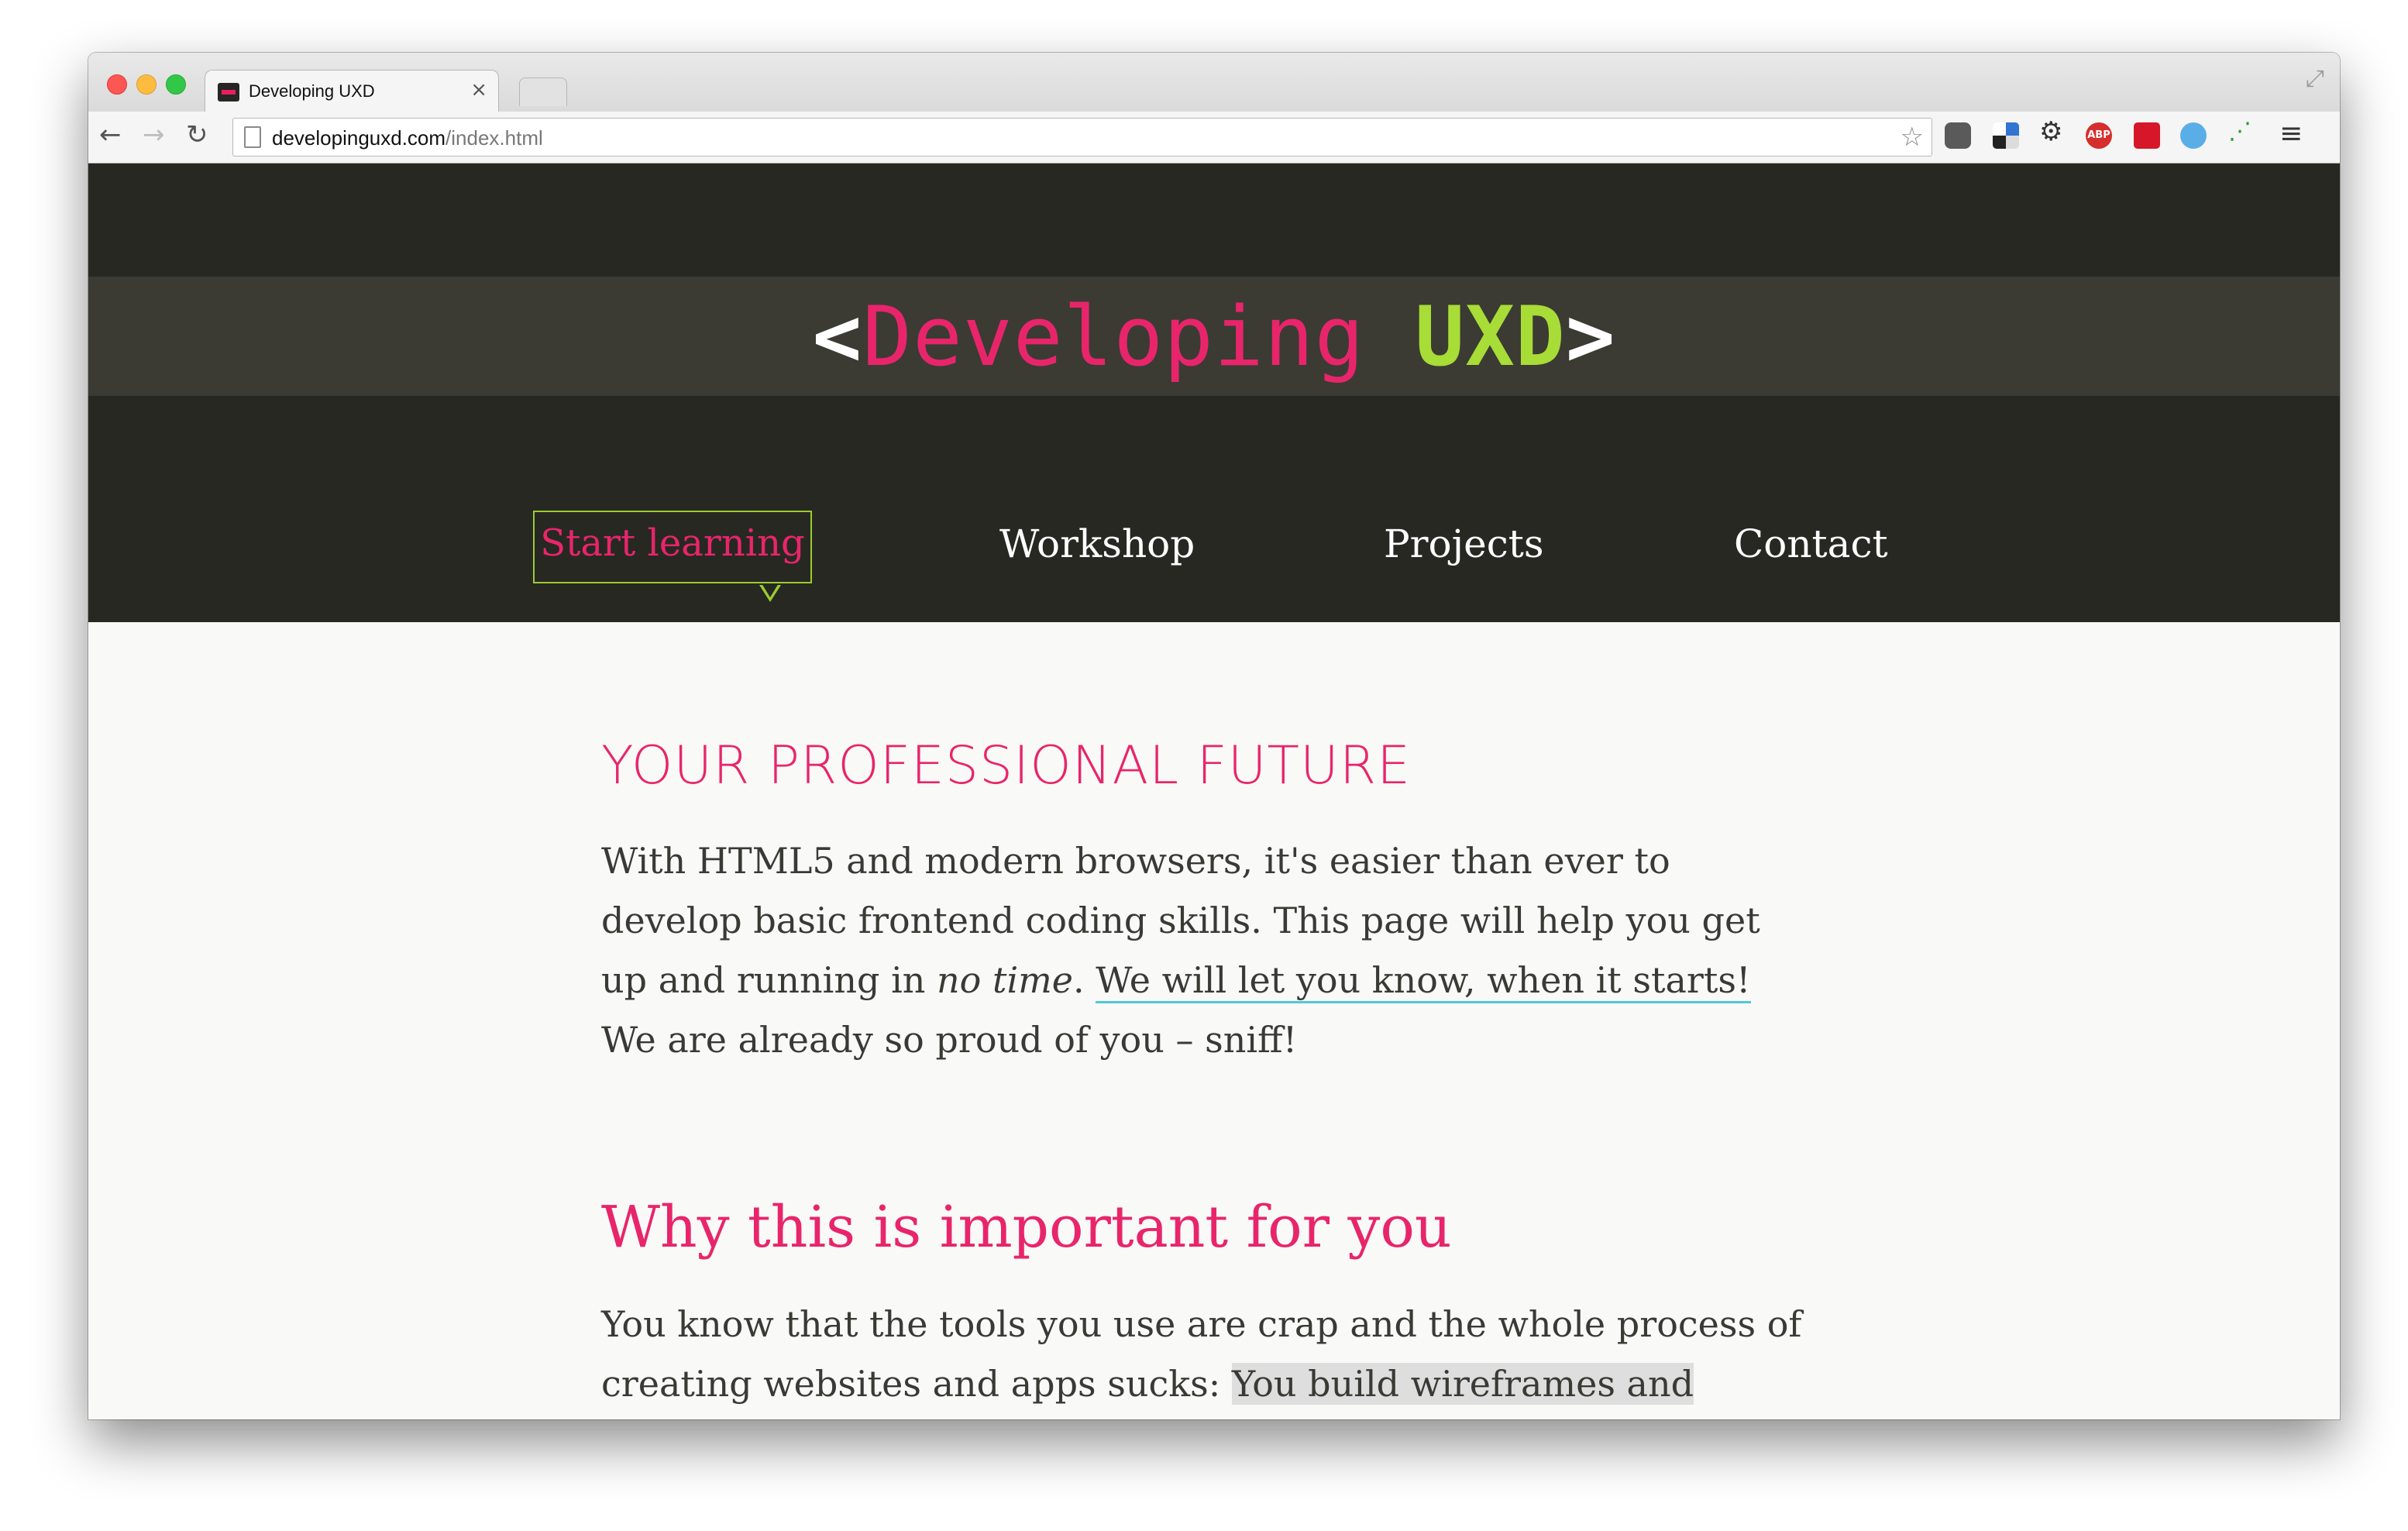 The width and height of the screenshot is (2408, 1531). What do you see at coordinates (1026, 1227) in the screenshot?
I see `heading-why-important: Why this is important for you` at bounding box center [1026, 1227].